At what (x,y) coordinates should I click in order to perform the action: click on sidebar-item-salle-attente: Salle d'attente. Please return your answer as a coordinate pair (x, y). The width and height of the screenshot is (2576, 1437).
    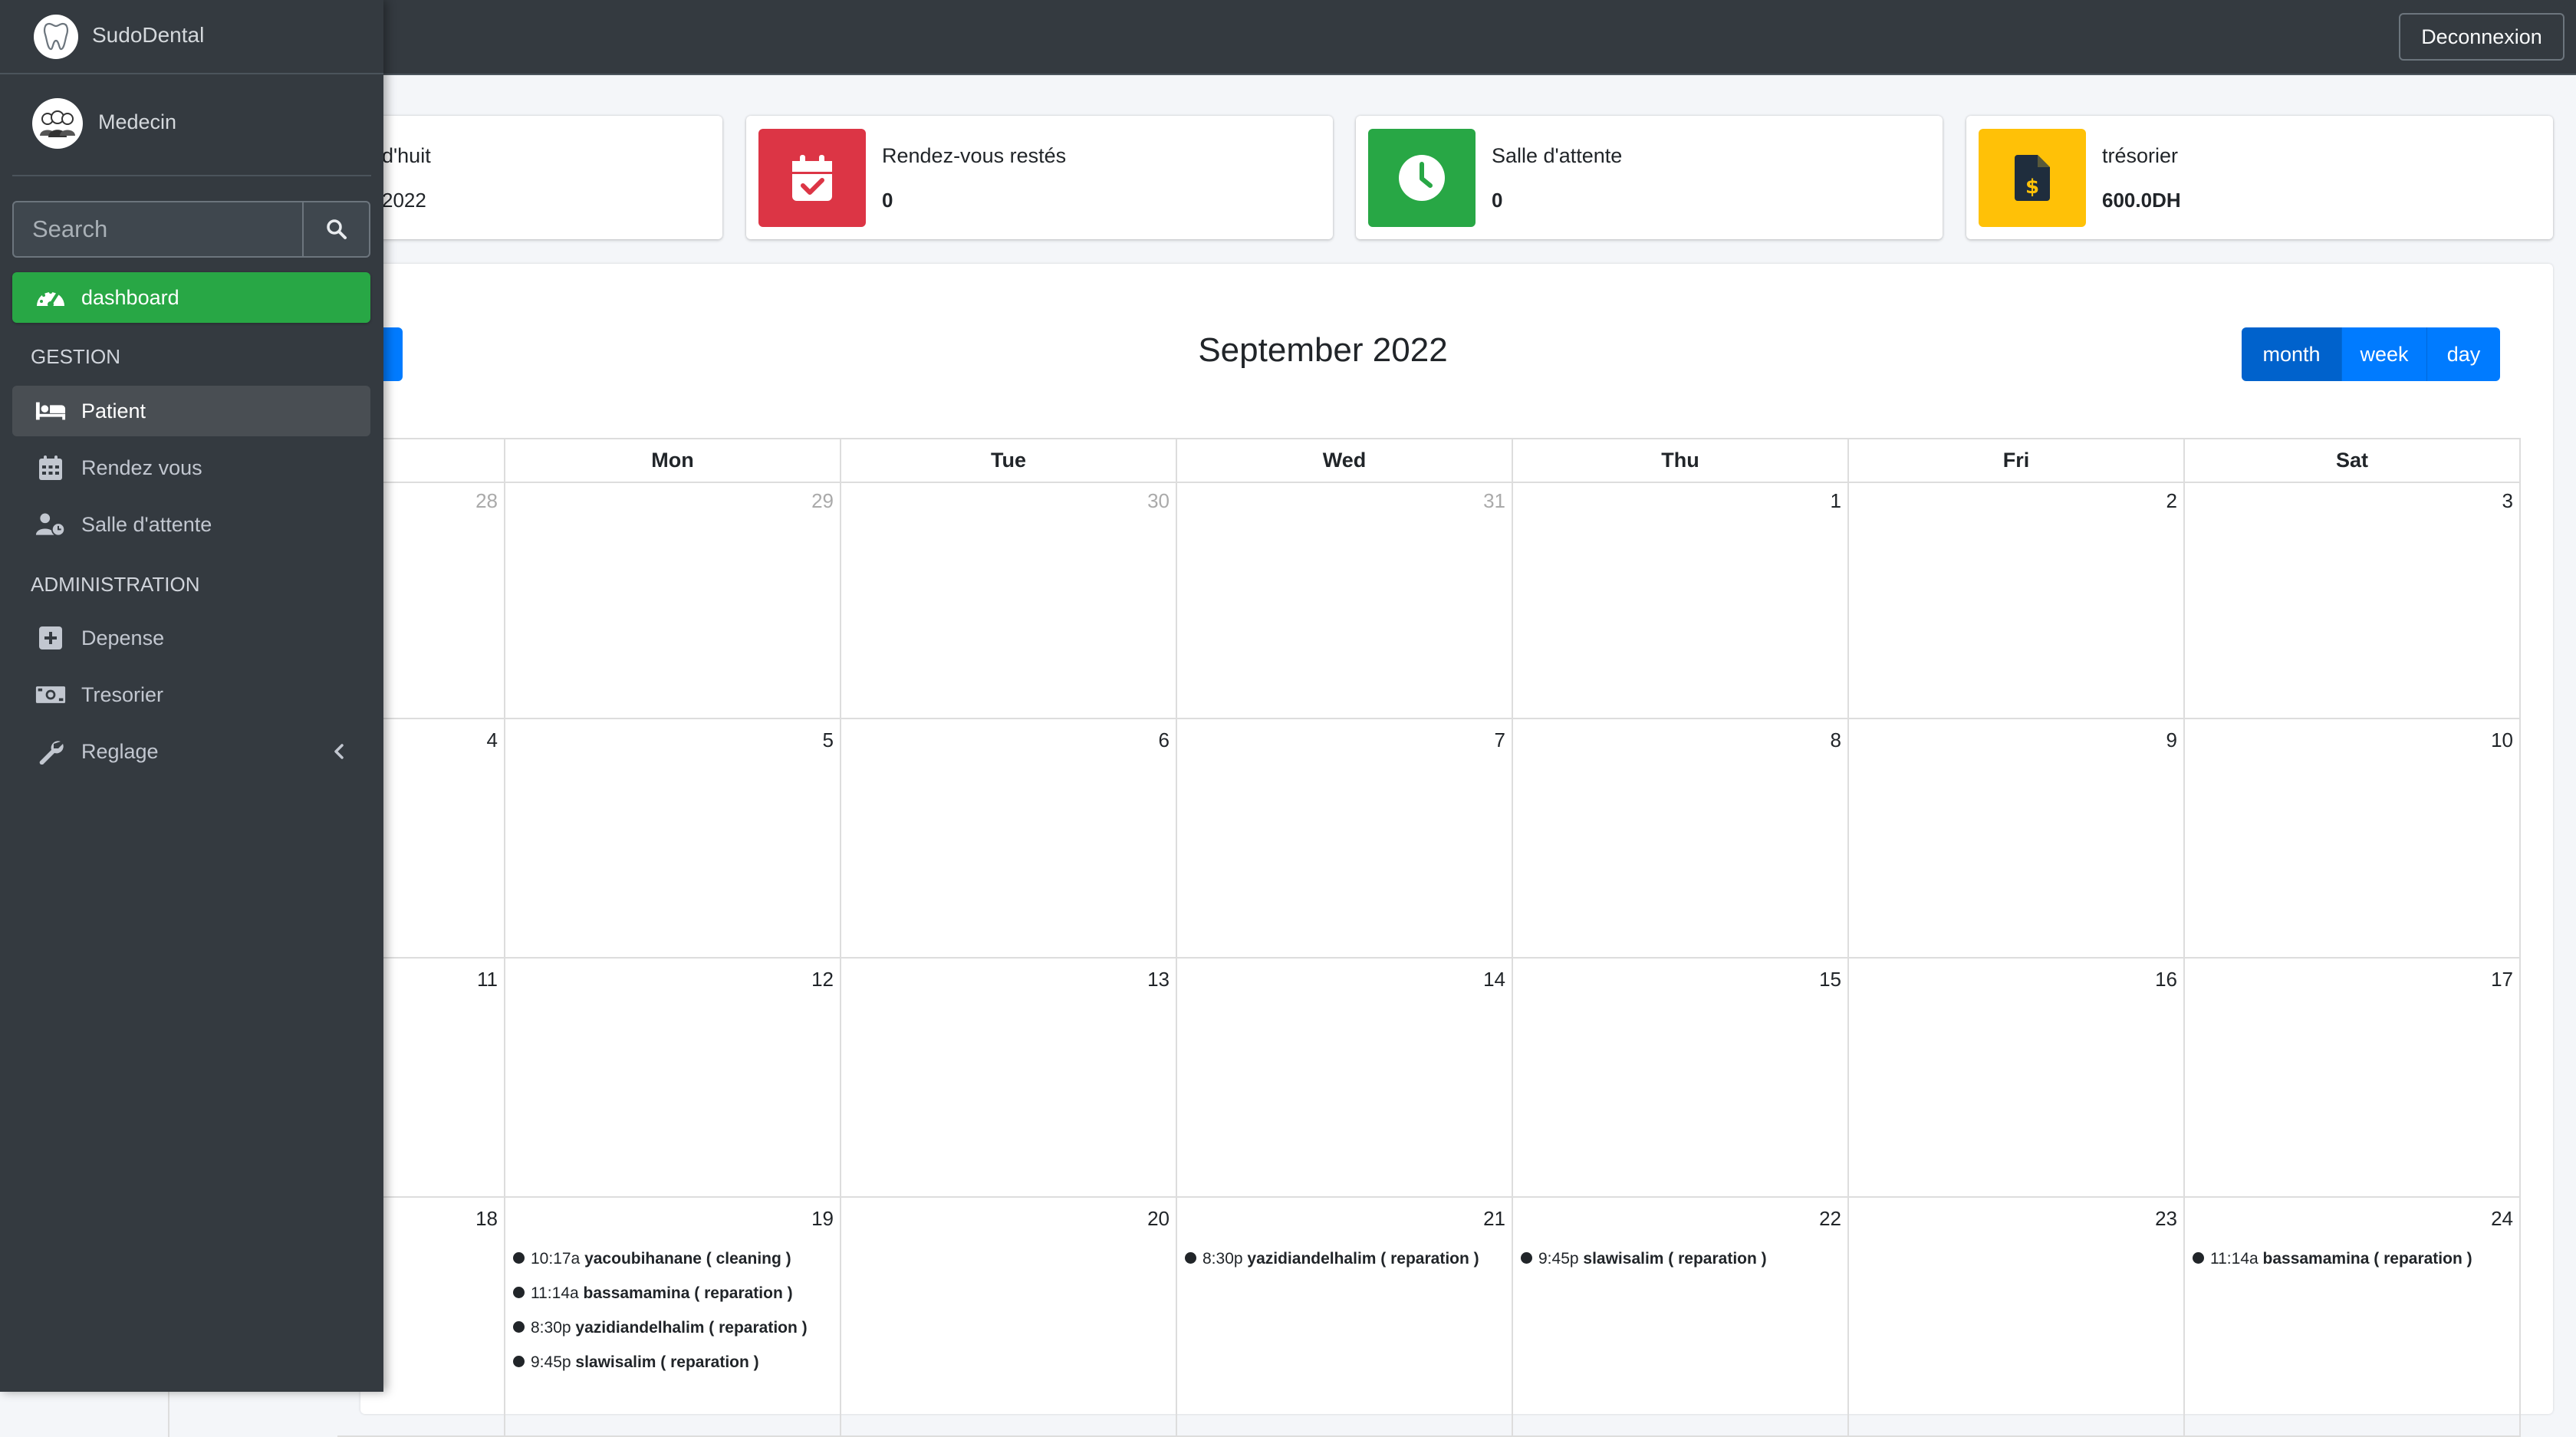
    Looking at the image, I should click on (191, 524).